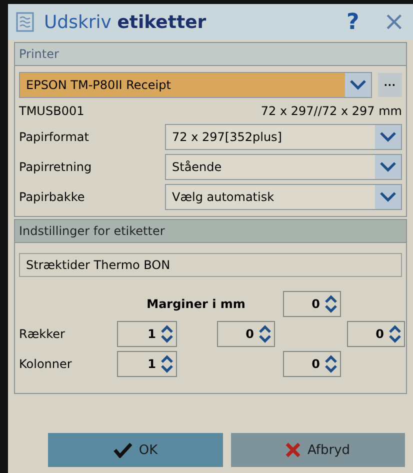  I want to click on port-label: TMUSB001, so click(51, 111).